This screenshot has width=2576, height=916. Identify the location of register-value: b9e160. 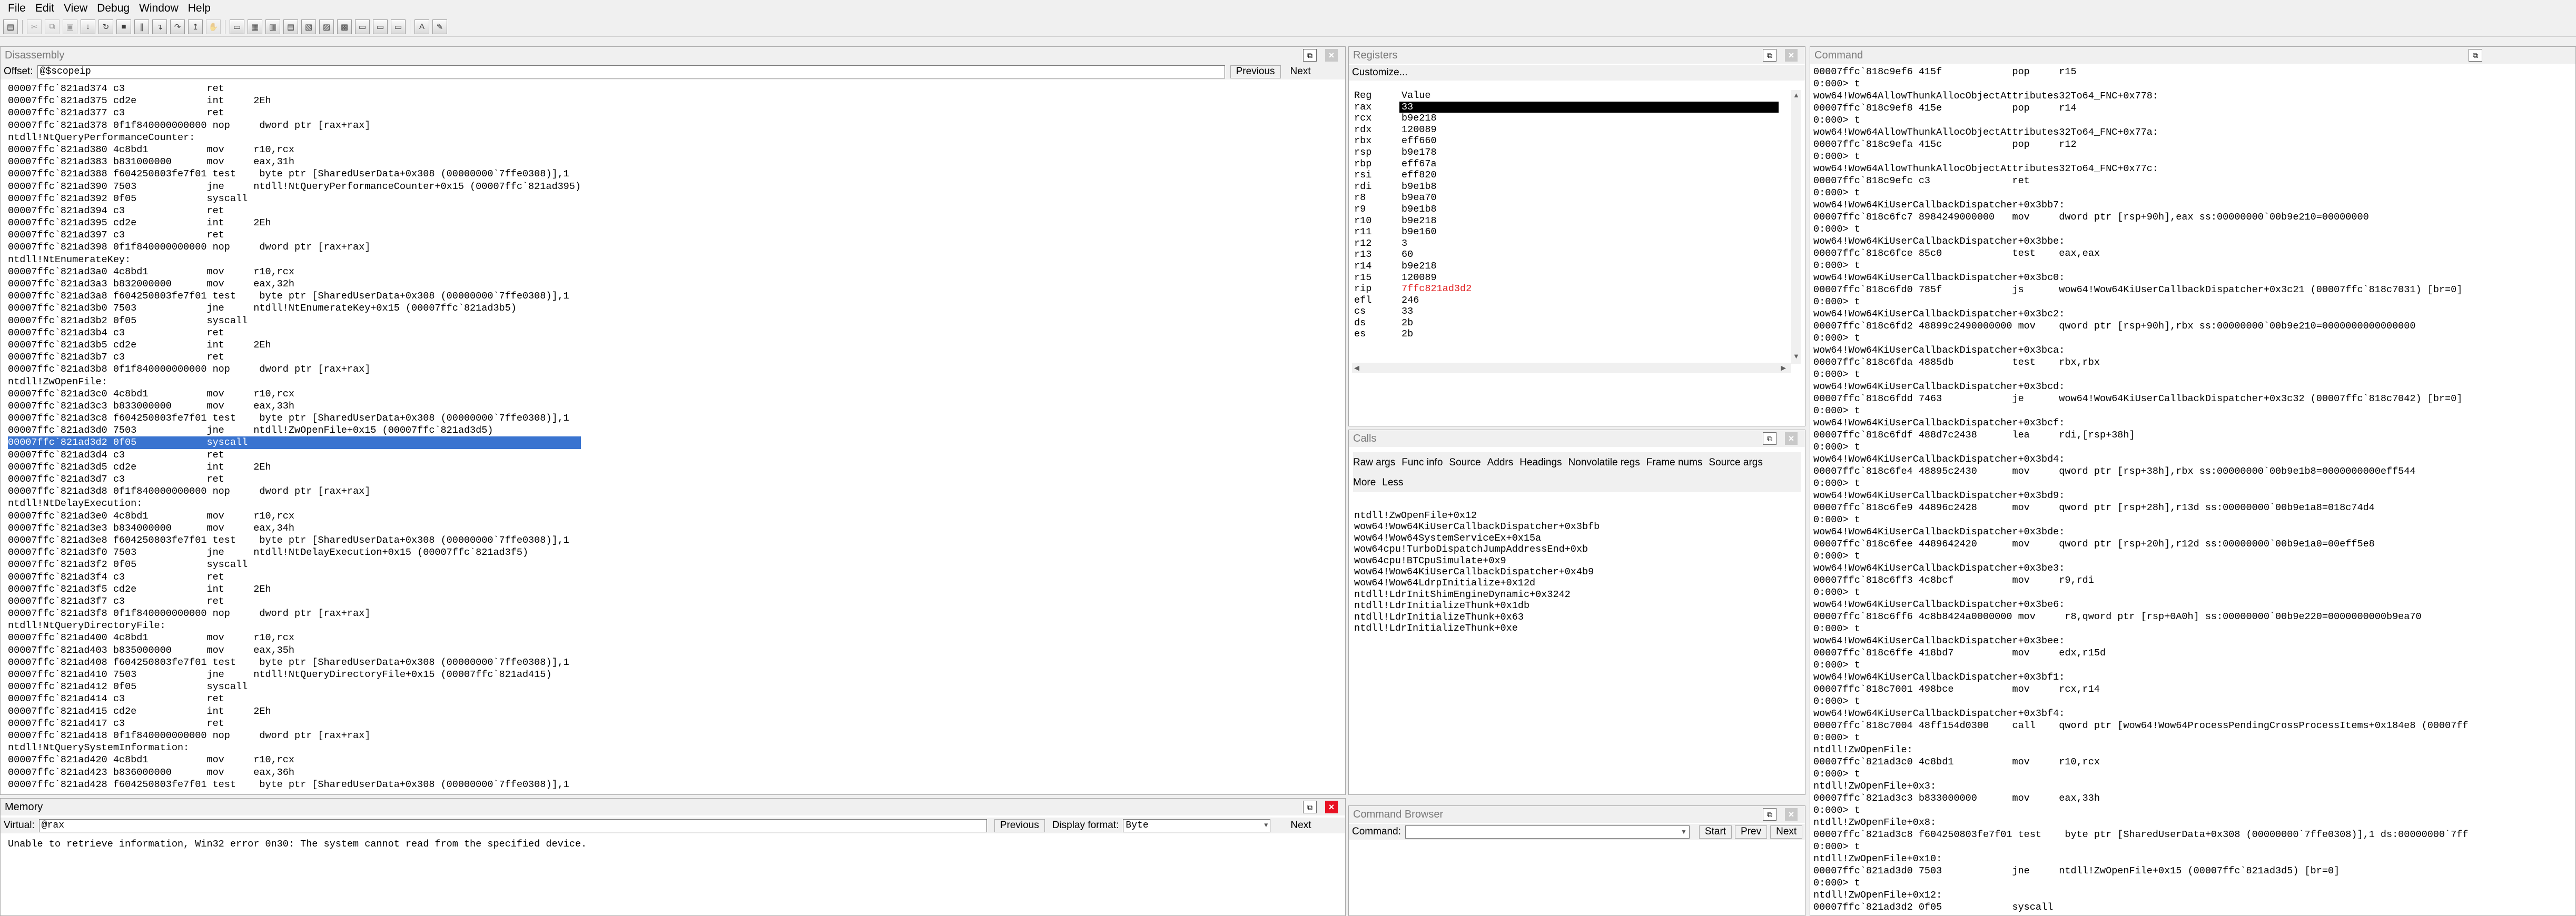
(1589, 232).